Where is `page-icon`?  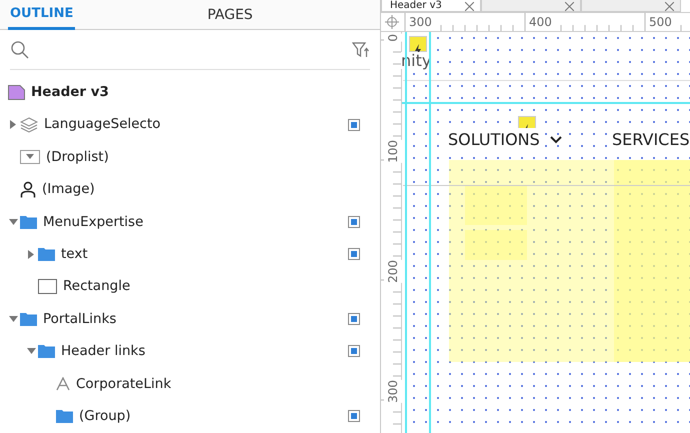
page-icon is located at coordinates (16, 92).